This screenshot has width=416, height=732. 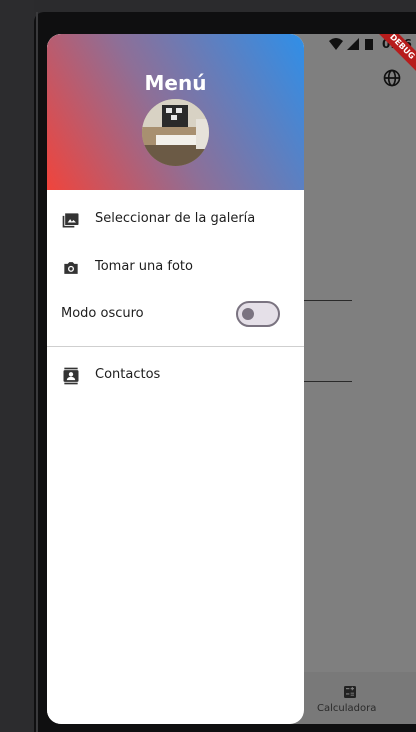 What do you see at coordinates (175, 315) in the screenshot?
I see `dark-mode-row: Modo oscuro` at bounding box center [175, 315].